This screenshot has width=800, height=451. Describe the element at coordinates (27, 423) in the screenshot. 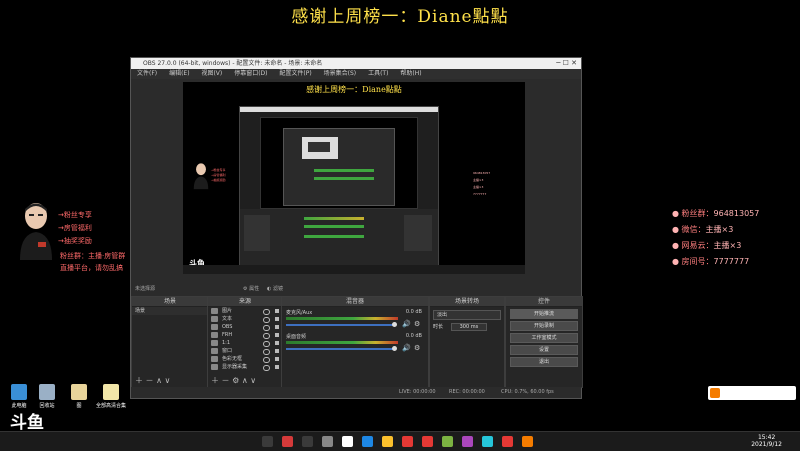

I see `douyu-logo: 斗鱼` at that location.